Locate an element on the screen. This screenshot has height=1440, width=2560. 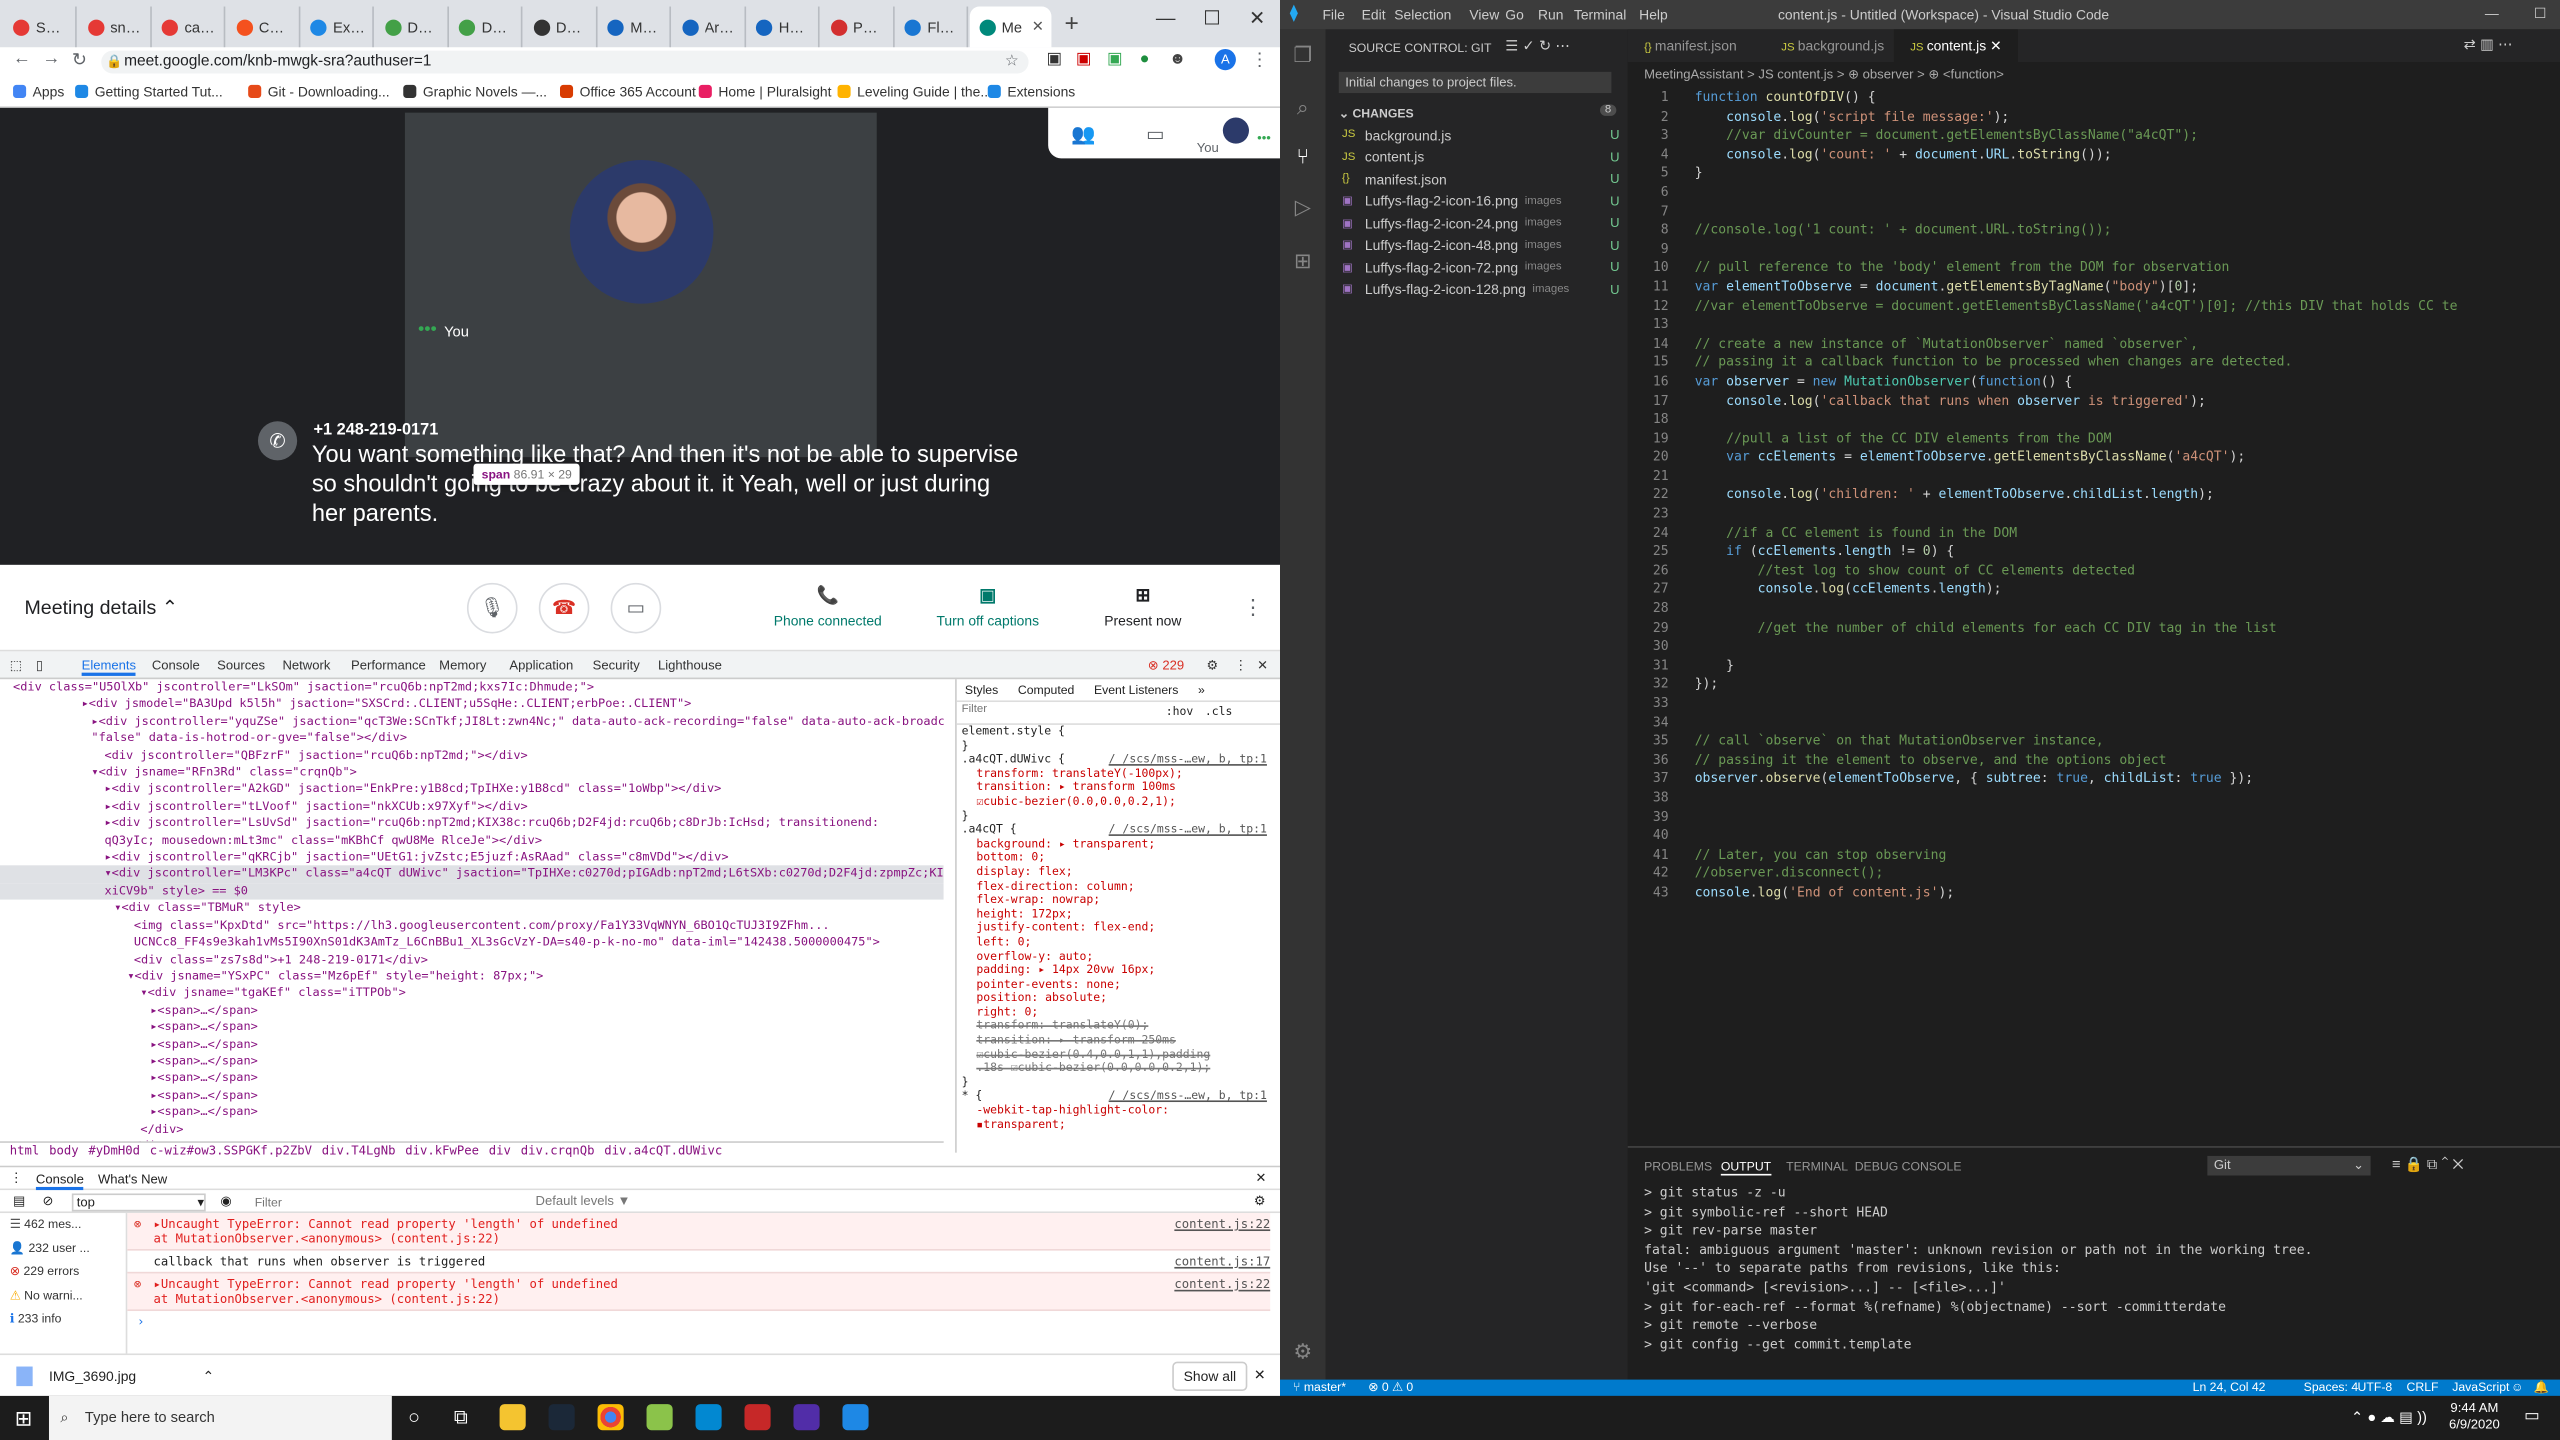
extensions-icon: ⊞ is located at coordinates (1303, 261).